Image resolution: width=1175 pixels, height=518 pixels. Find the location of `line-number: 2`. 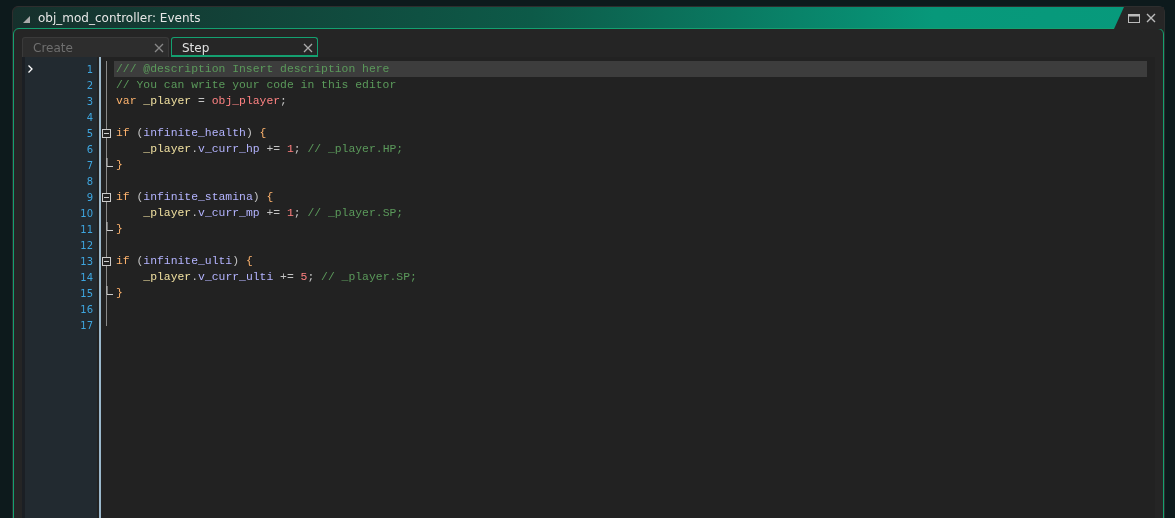

line-number: 2 is located at coordinates (89, 85).